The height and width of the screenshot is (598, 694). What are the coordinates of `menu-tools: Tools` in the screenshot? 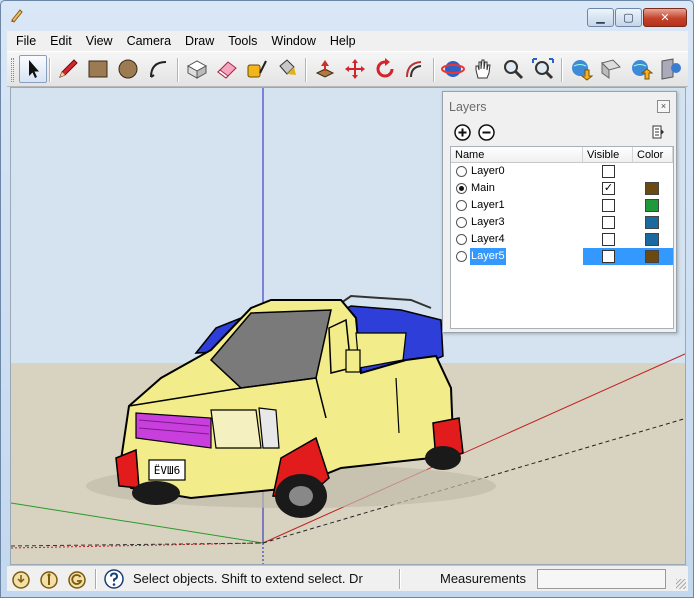 It's located at (242, 41).